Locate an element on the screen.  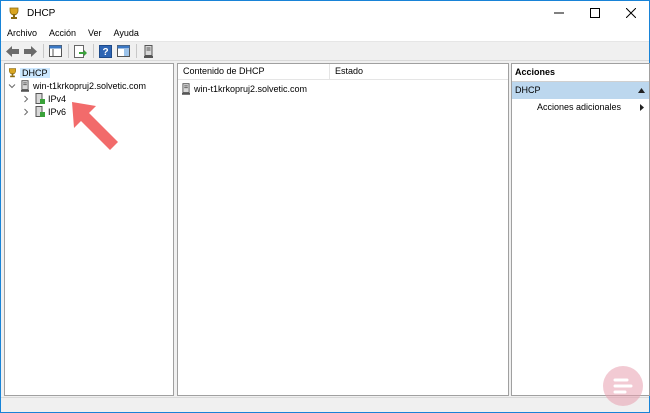
show-hide-pane-button is located at coordinates (123, 51).